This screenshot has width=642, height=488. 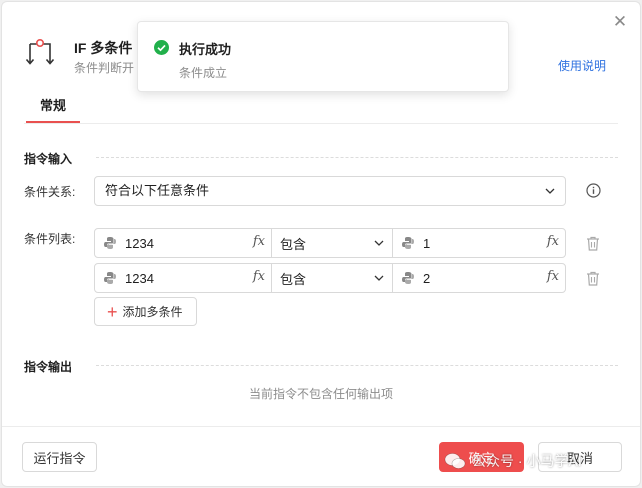 I want to click on wechat-icon, so click(x=455, y=461).